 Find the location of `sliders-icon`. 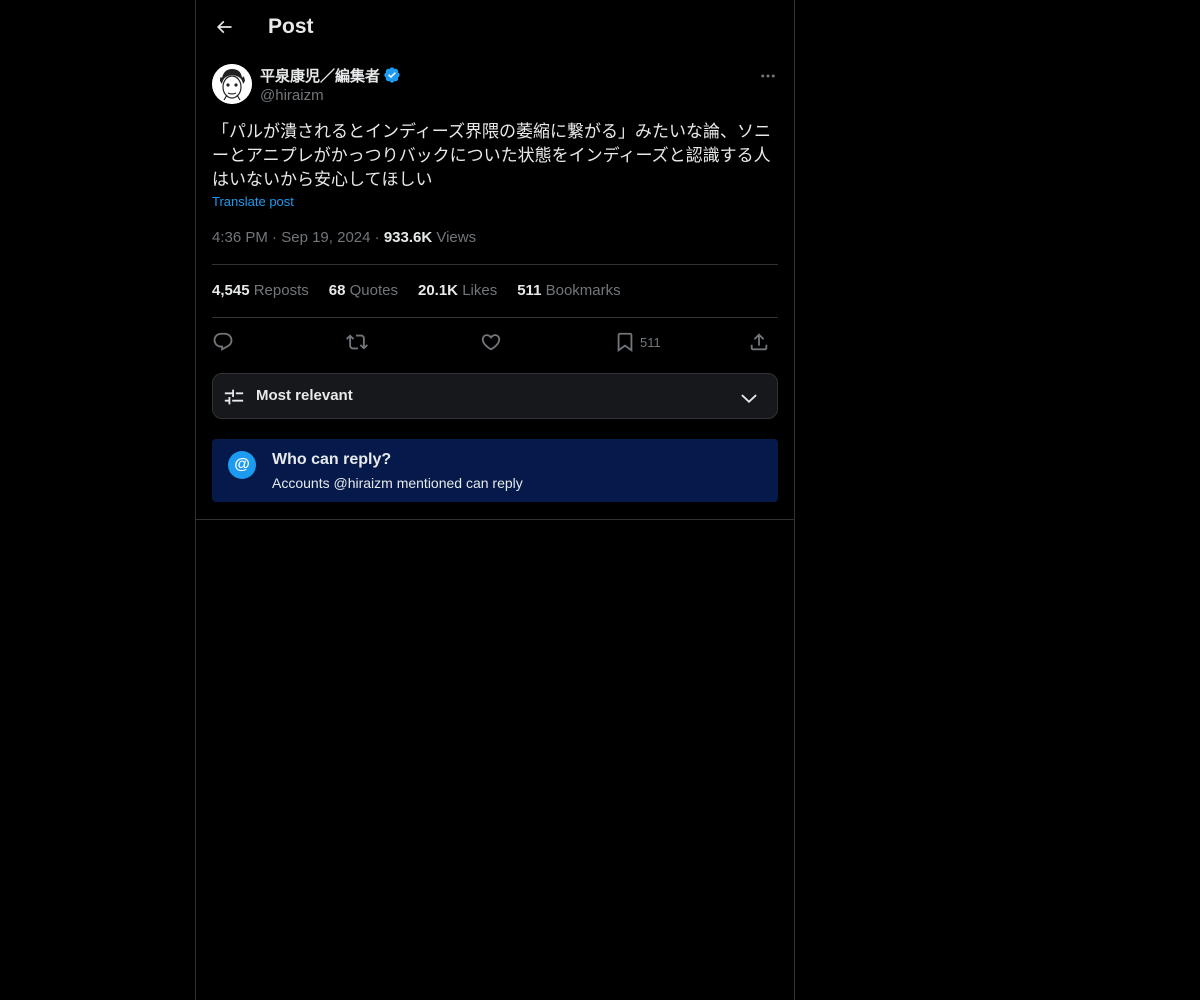

sliders-icon is located at coordinates (234, 397).